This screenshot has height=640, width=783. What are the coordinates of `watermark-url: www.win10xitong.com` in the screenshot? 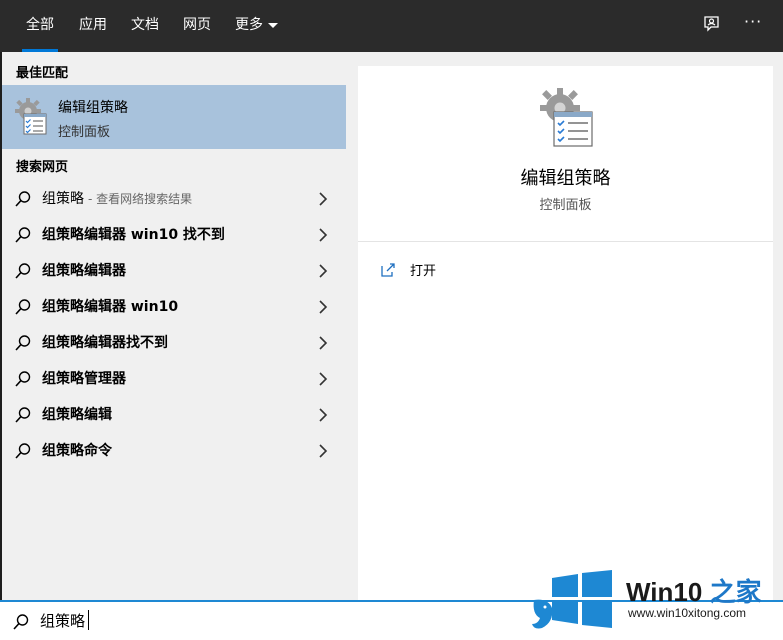 It's located at (687, 613).